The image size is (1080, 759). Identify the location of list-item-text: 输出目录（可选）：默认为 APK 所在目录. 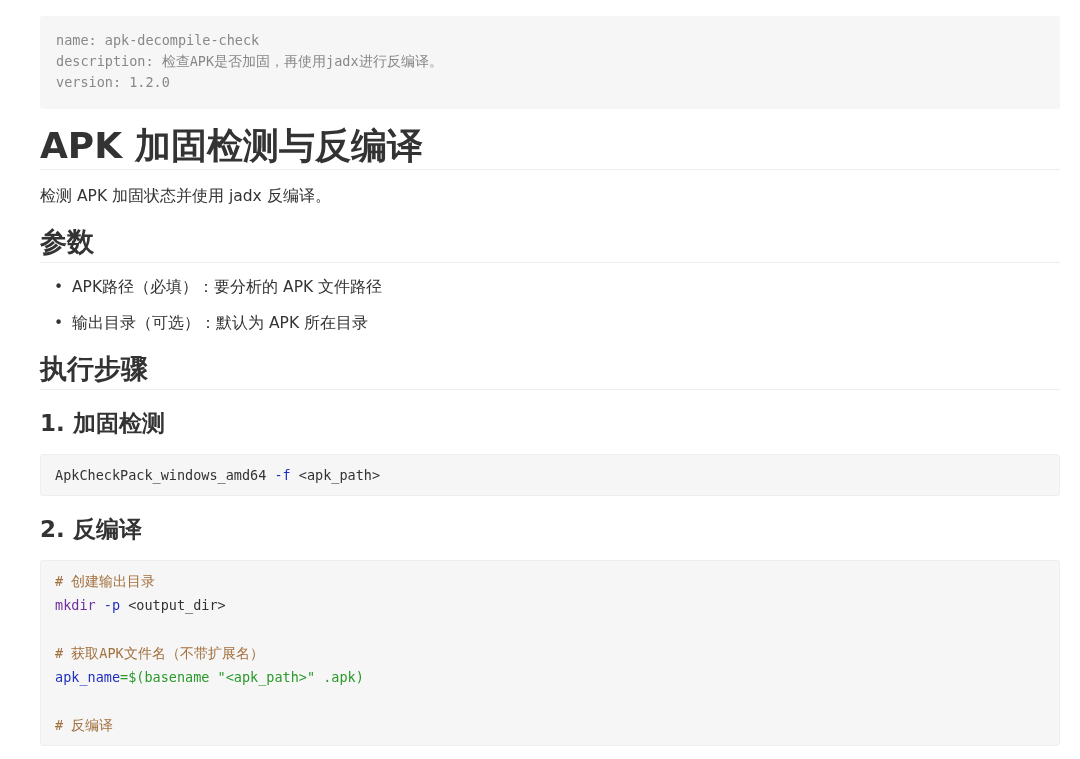
(220, 323).